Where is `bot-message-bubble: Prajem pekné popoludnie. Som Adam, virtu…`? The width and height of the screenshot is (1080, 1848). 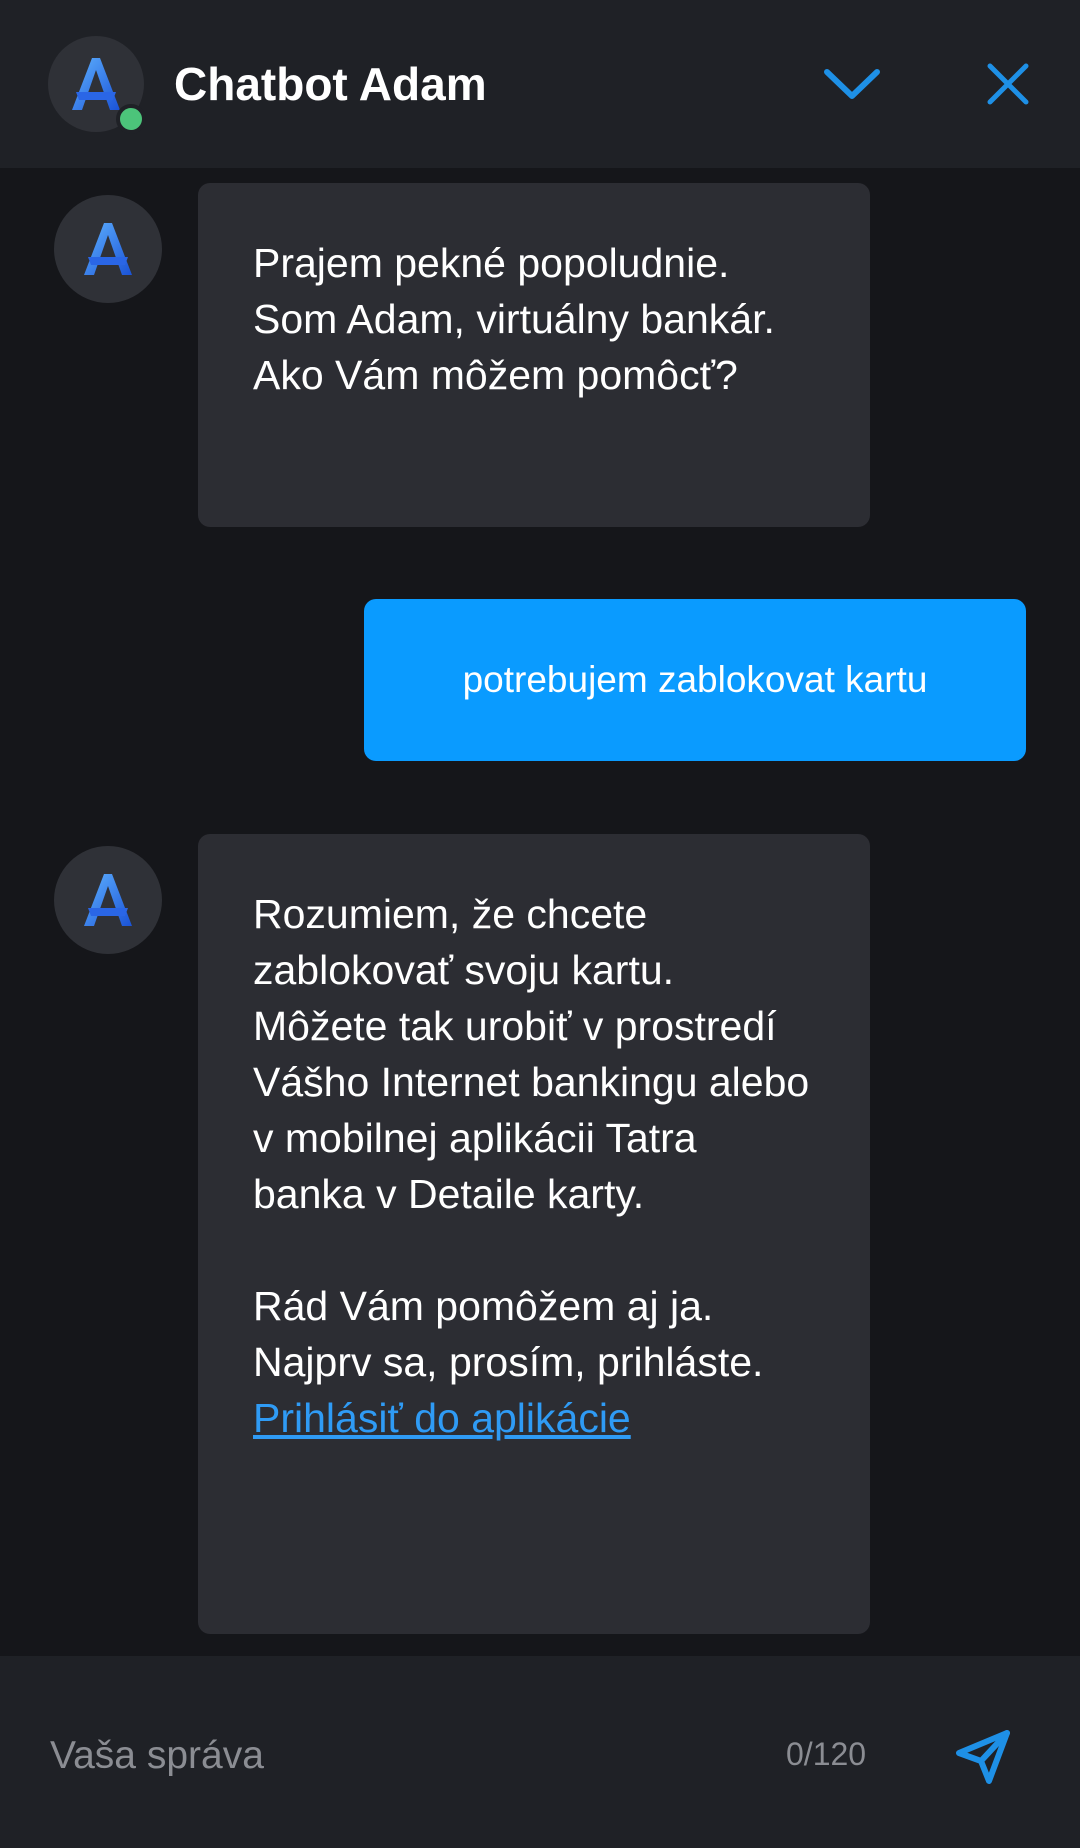 bot-message-bubble: Prajem pekné popoludnie. Som Adam, virtu… is located at coordinates (534, 355).